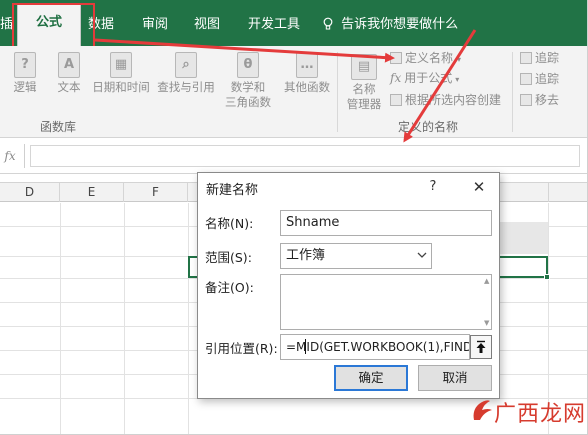  What do you see at coordinates (248, 87) in the screenshot?
I see `math-label: 数学和` at bounding box center [248, 87].